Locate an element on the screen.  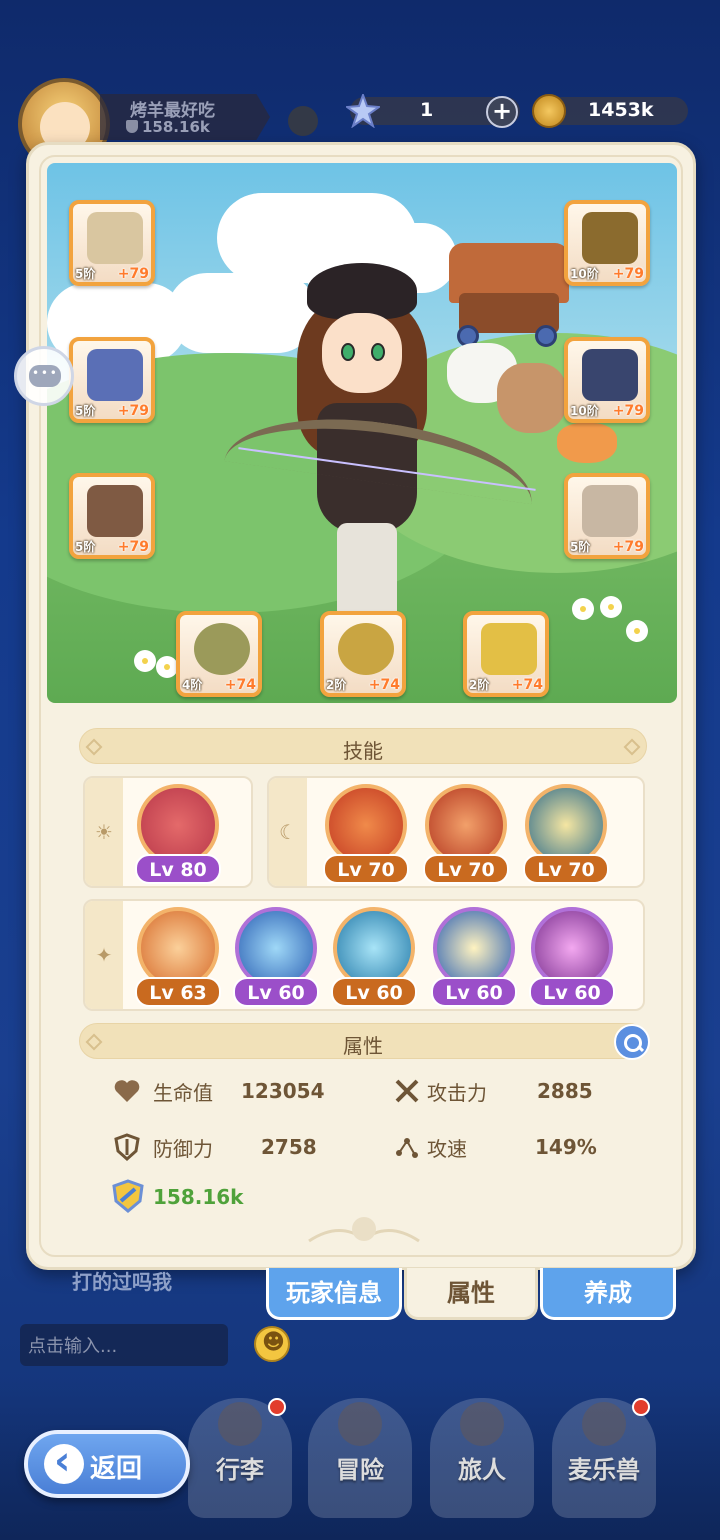
atk-value: 2885 is located at coordinates (565, 1091).